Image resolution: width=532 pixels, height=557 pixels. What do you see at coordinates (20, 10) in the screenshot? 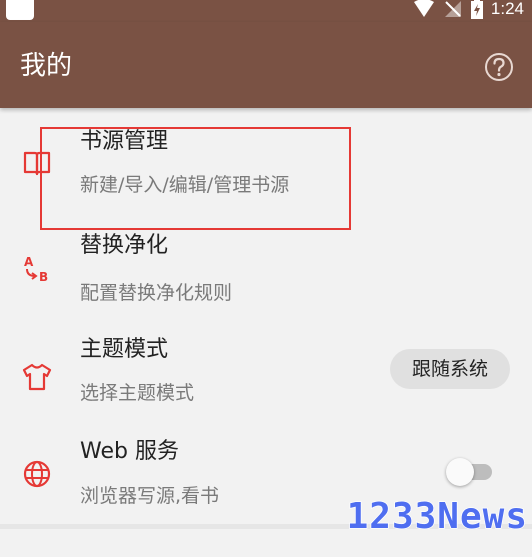
I see `notification-icon` at bounding box center [20, 10].